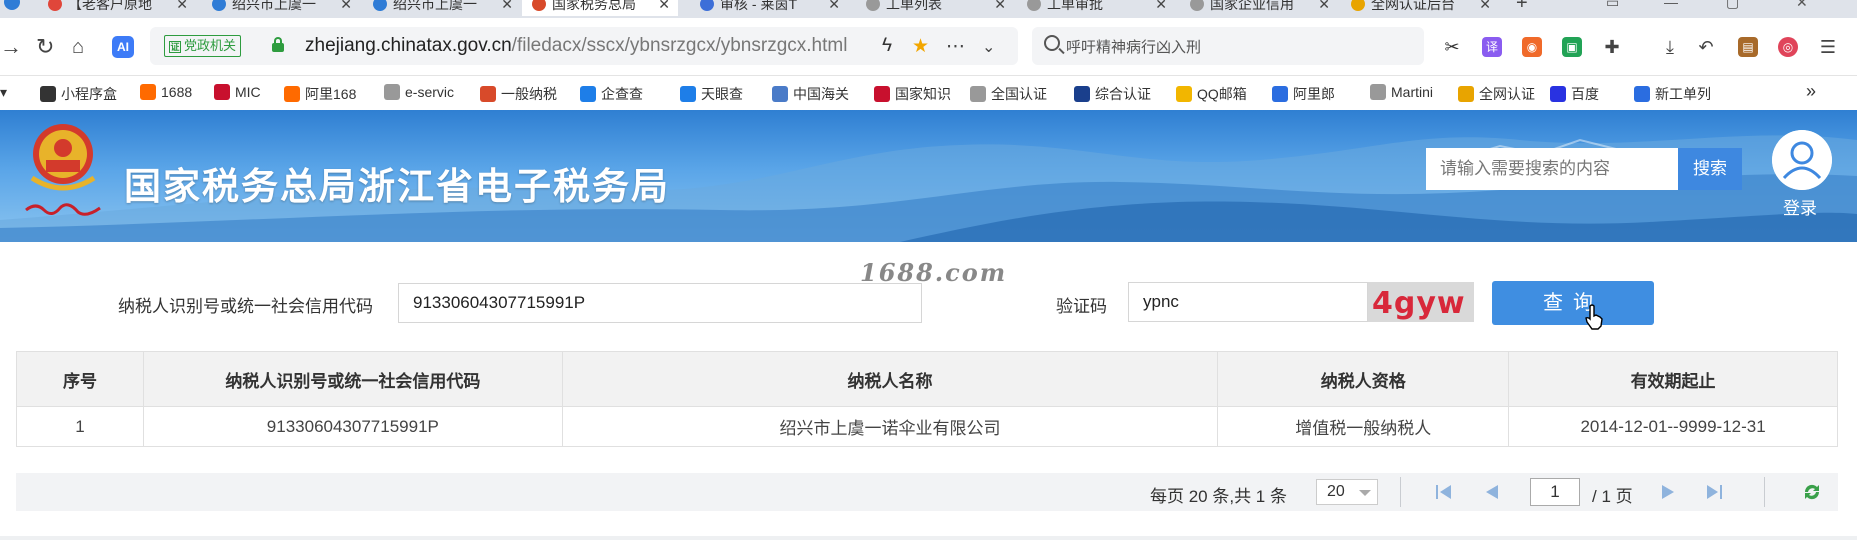 The height and width of the screenshot is (540, 1857). What do you see at coordinates (1671, 5) in the screenshot?
I see `minimize-icon: —` at bounding box center [1671, 5].